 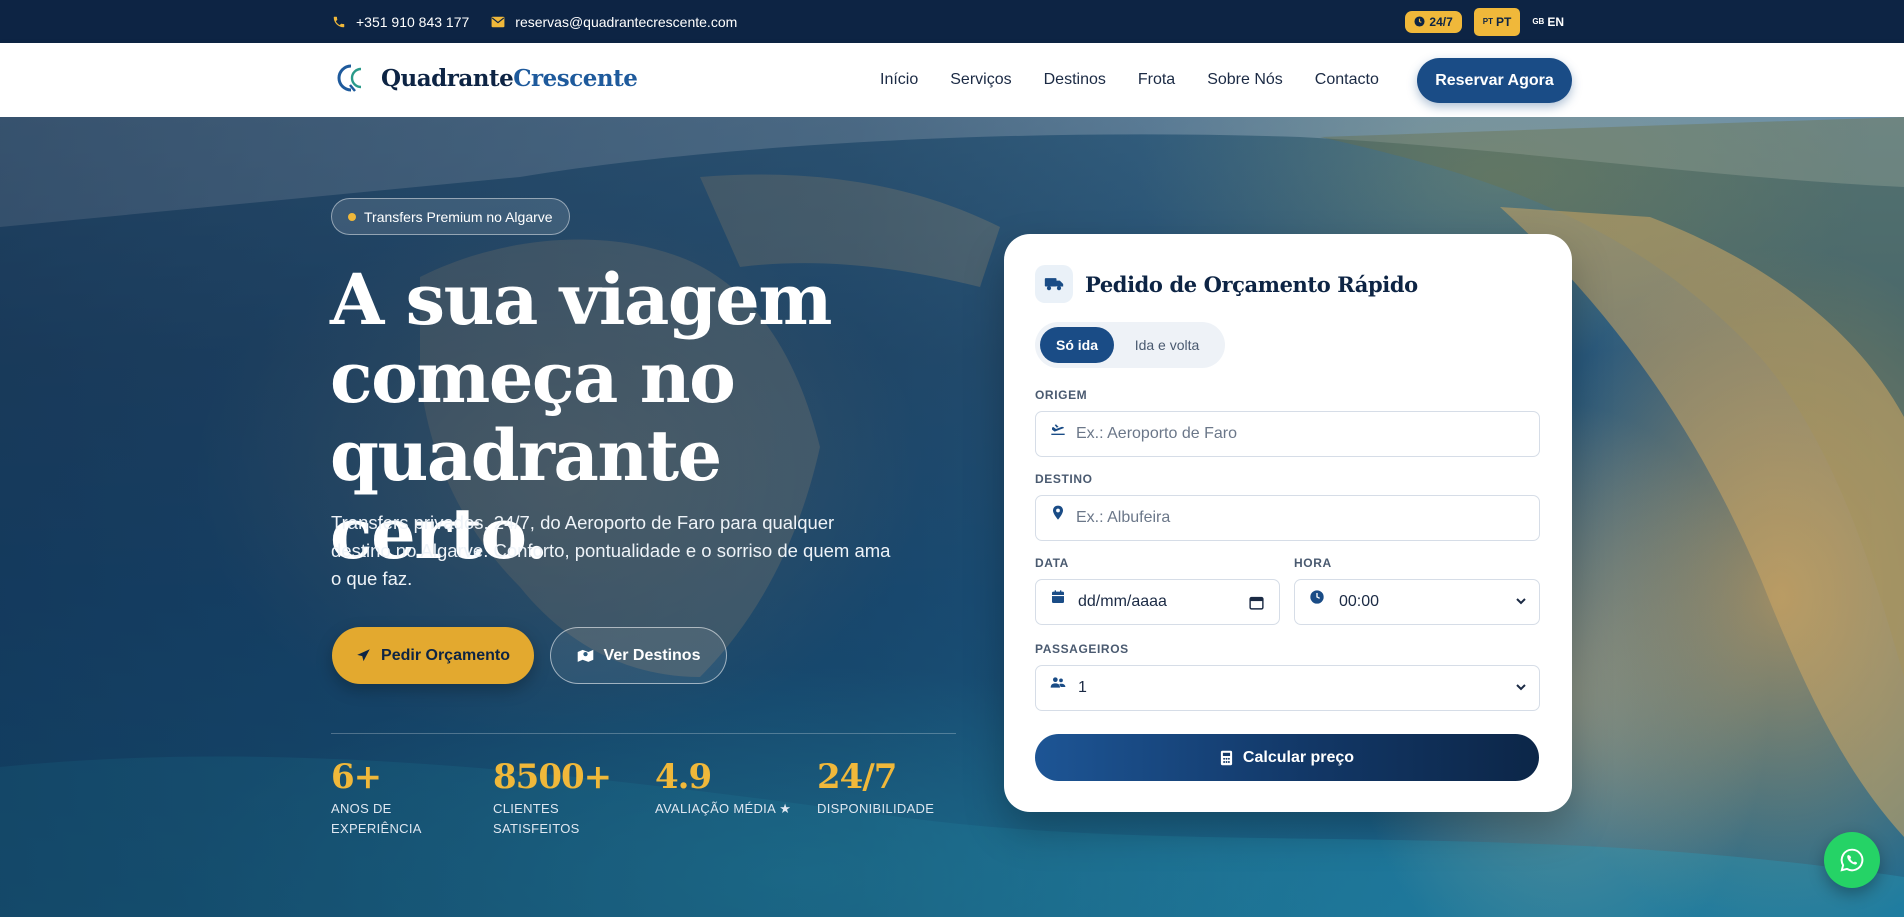 What do you see at coordinates (1082, 649) in the screenshot?
I see `passengers-label: PASSAGEIROS` at bounding box center [1082, 649].